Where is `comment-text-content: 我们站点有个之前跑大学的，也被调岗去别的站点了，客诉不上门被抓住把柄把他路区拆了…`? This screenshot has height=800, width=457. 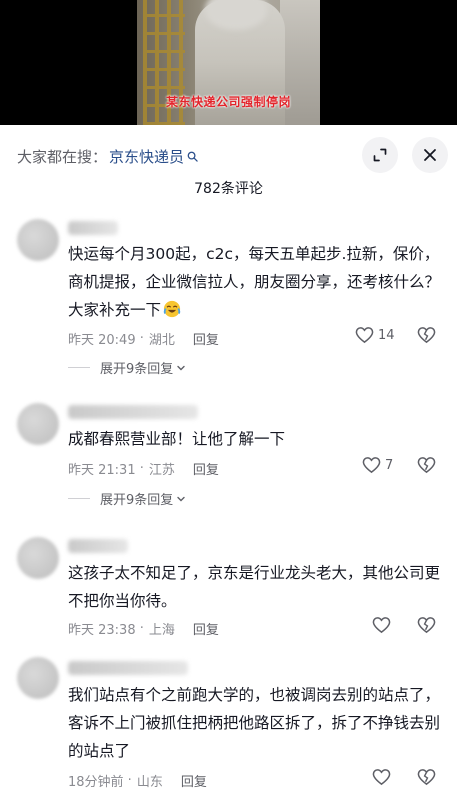 comment-text-content: 我们站点有个之前跑大学的，也被调岗去别的站点了，客诉不上门被抓住把柄把他路区拆了… is located at coordinates (254, 723).